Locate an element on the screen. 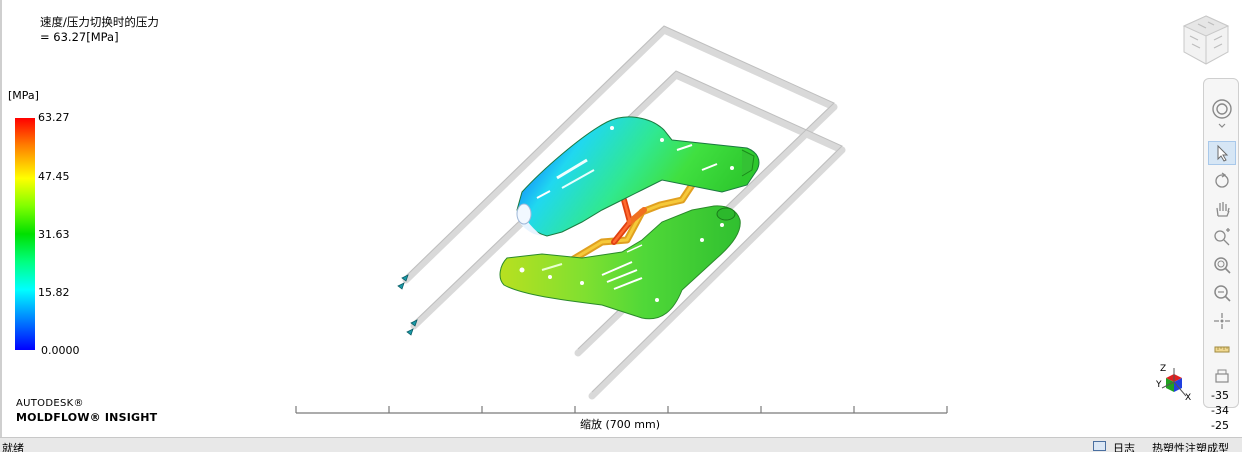 This screenshot has width=1242, height=452. legend-tick: 47.45 is located at coordinates (54, 176).